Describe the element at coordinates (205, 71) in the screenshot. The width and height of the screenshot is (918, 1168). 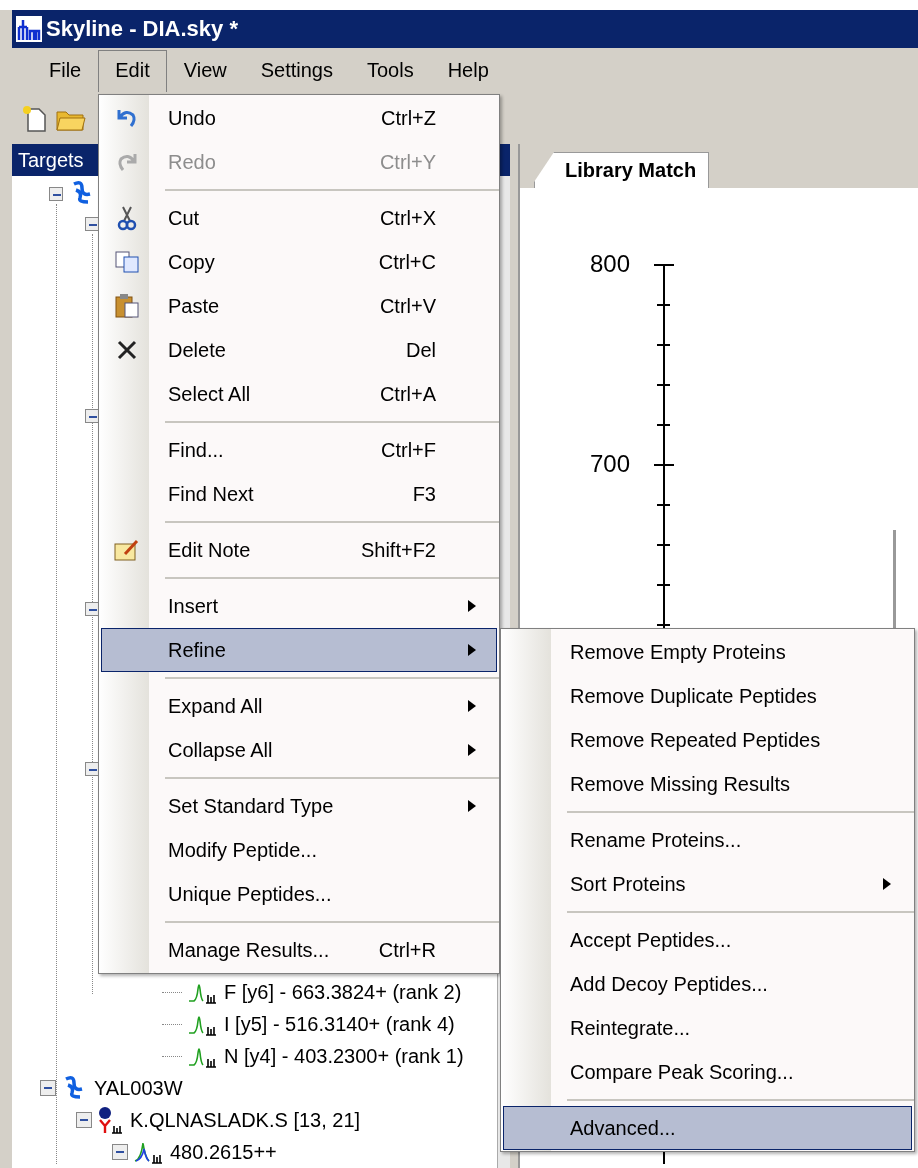
I see `menu-item: View` at that location.